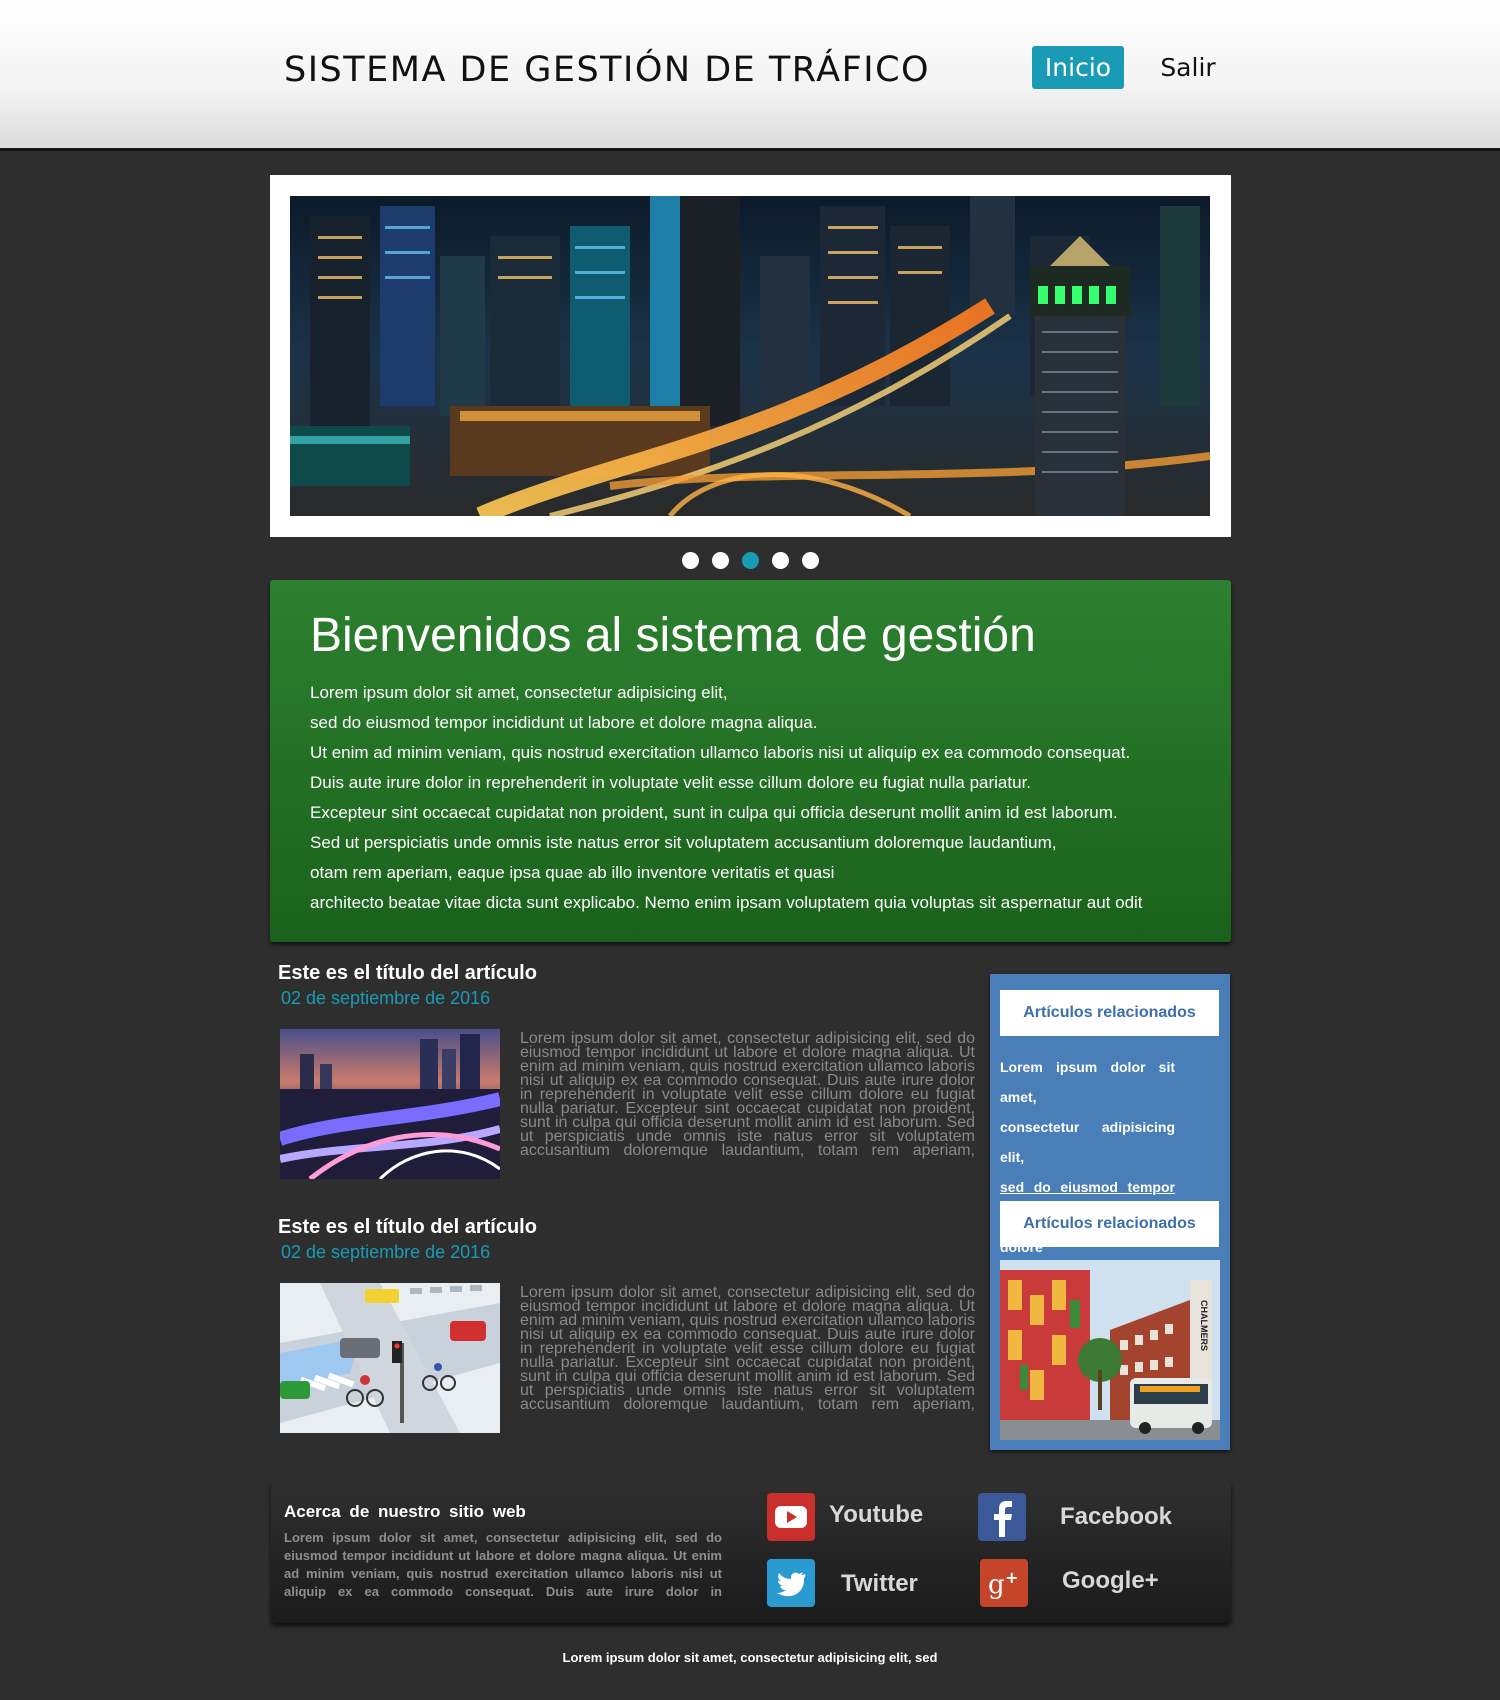 This screenshot has width=1500, height=1700. I want to click on slider-pagination, so click(750, 561).